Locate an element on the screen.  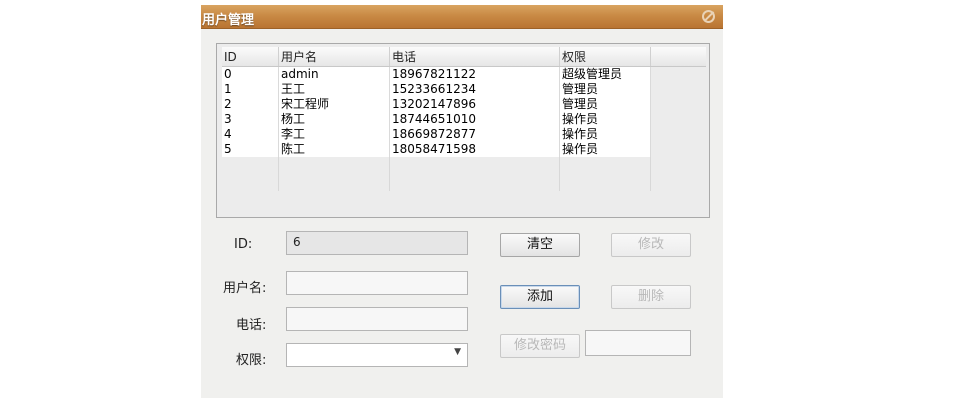
table-header-row: ID 用户名 电话 权限 is located at coordinates (464, 57).